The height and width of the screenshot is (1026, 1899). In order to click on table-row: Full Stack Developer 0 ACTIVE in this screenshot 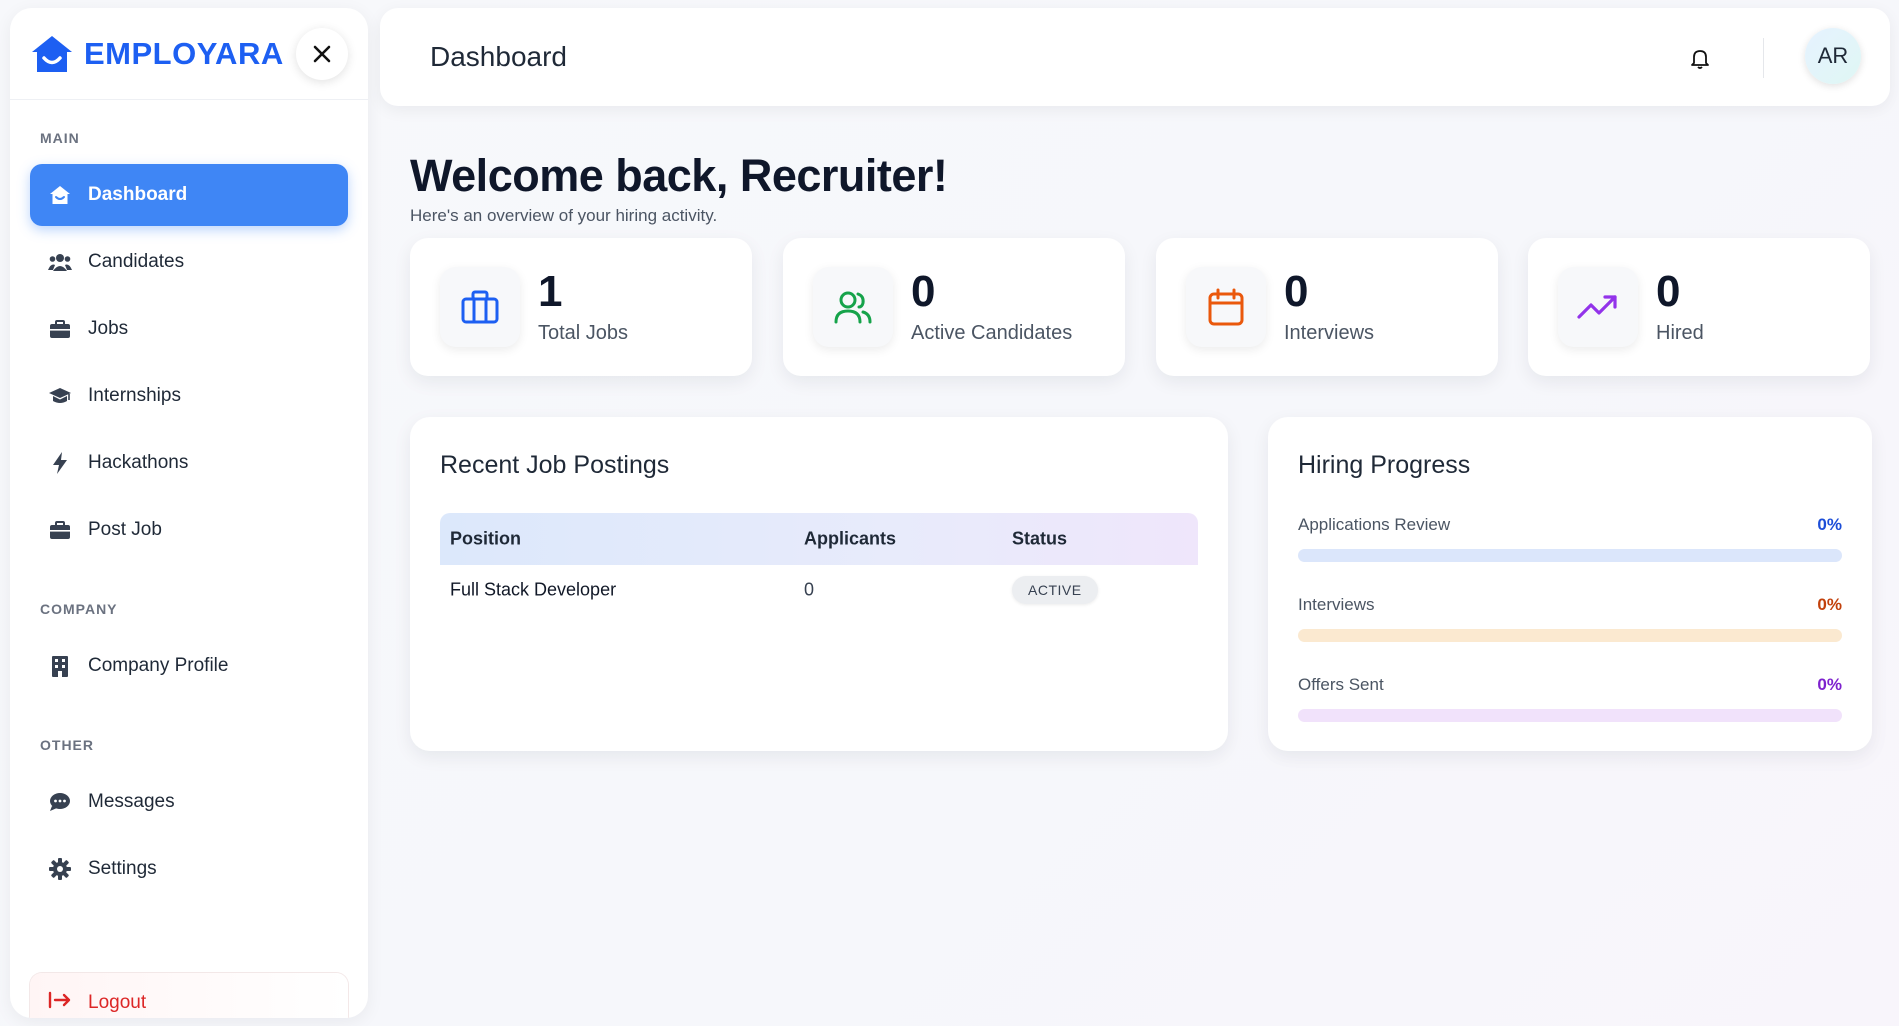, I will do `click(819, 590)`.